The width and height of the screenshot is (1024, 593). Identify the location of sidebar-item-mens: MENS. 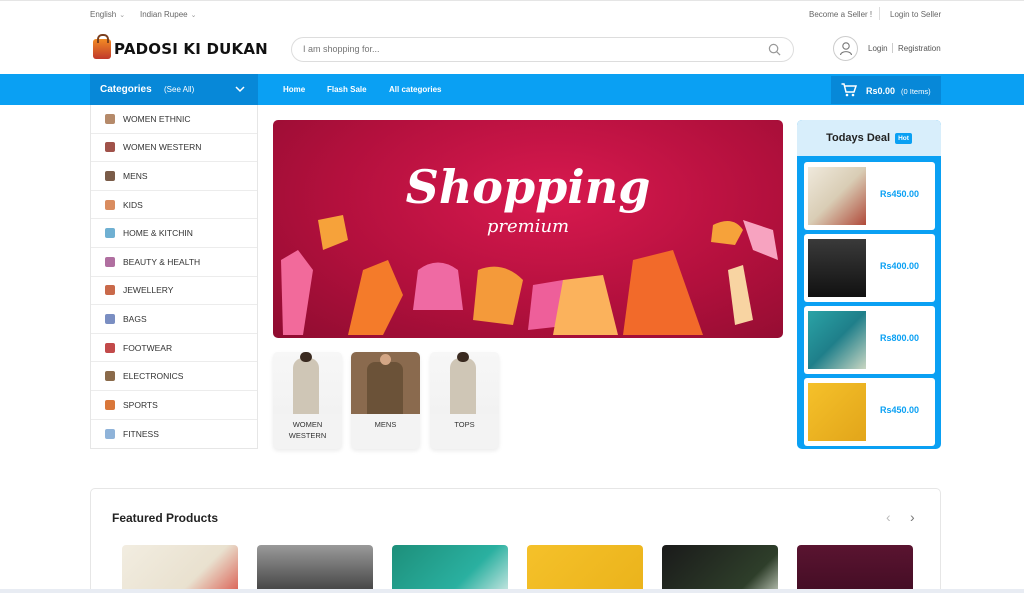
(174, 176).